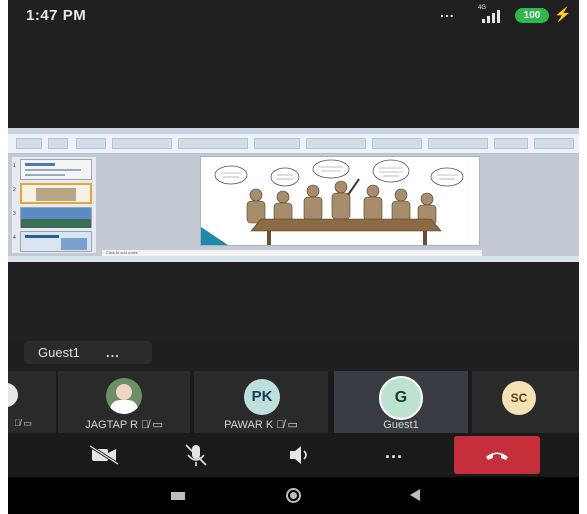 The height and width of the screenshot is (514, 587). I want to click on participant-name: Guest1, so click(401, 425).